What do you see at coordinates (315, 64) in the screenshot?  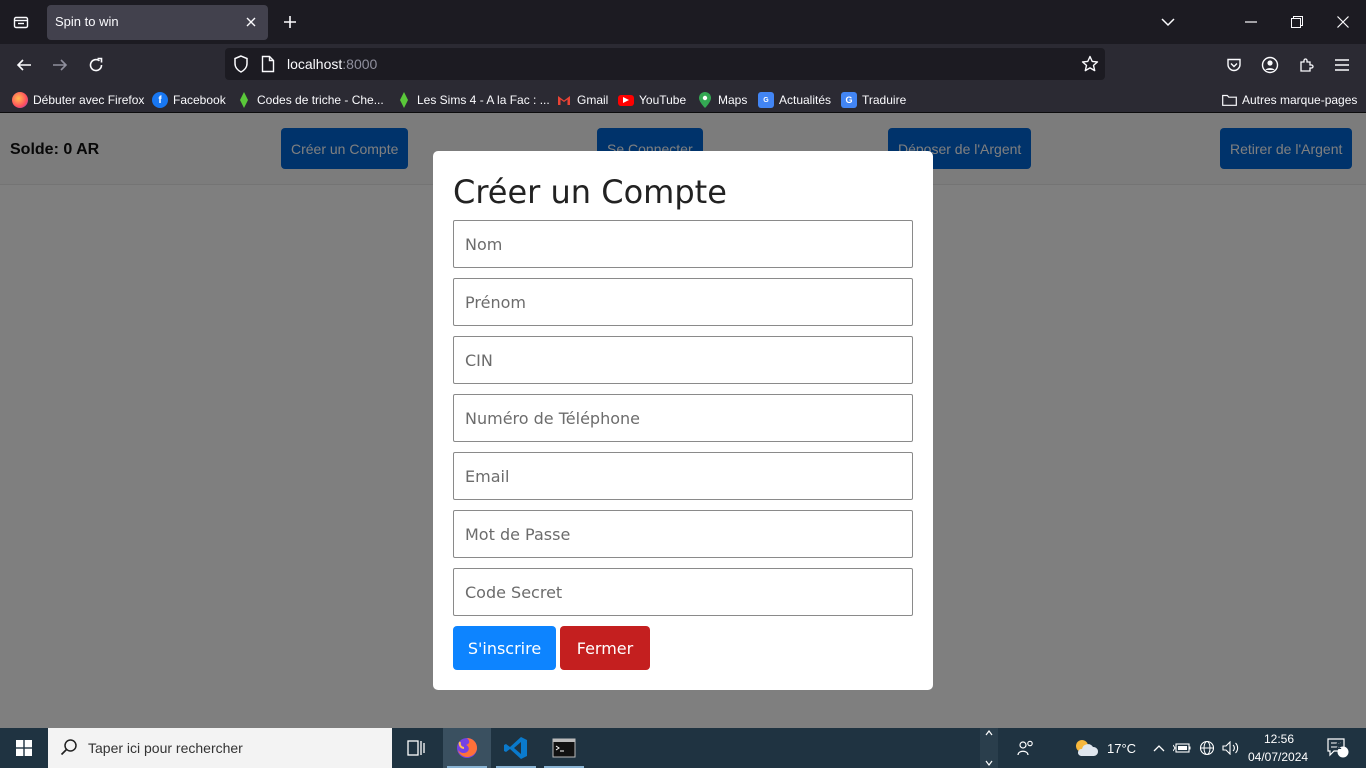 I see `url-host: localhost` at bounding box center [315, 64].